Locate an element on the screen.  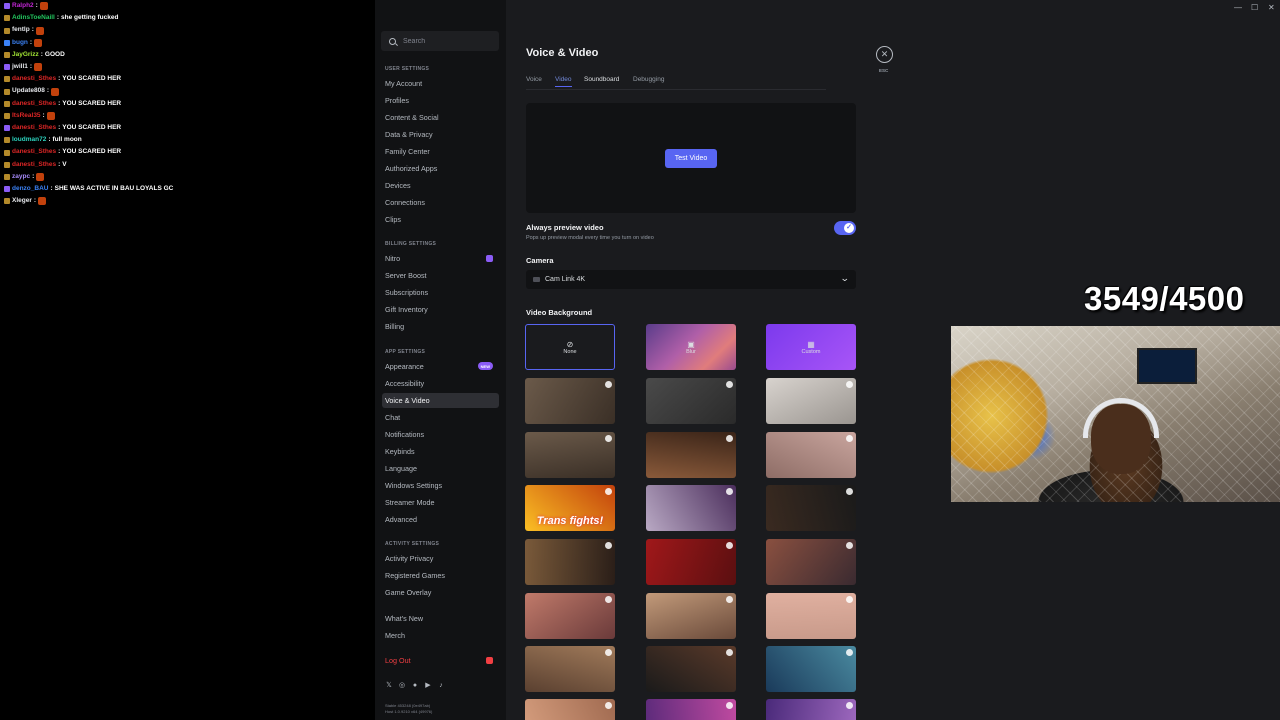
sidebar-item-accessibility: Accessibility is located at coordinates (440, 383).